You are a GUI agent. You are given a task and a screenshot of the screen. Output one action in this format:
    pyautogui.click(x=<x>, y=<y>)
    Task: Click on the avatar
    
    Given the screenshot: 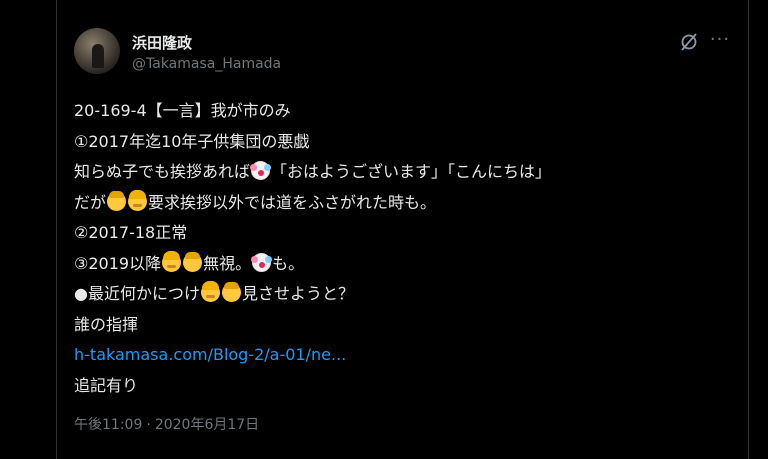 What is the action you would take?
    pyautogui.click(x=97, y=51)
    